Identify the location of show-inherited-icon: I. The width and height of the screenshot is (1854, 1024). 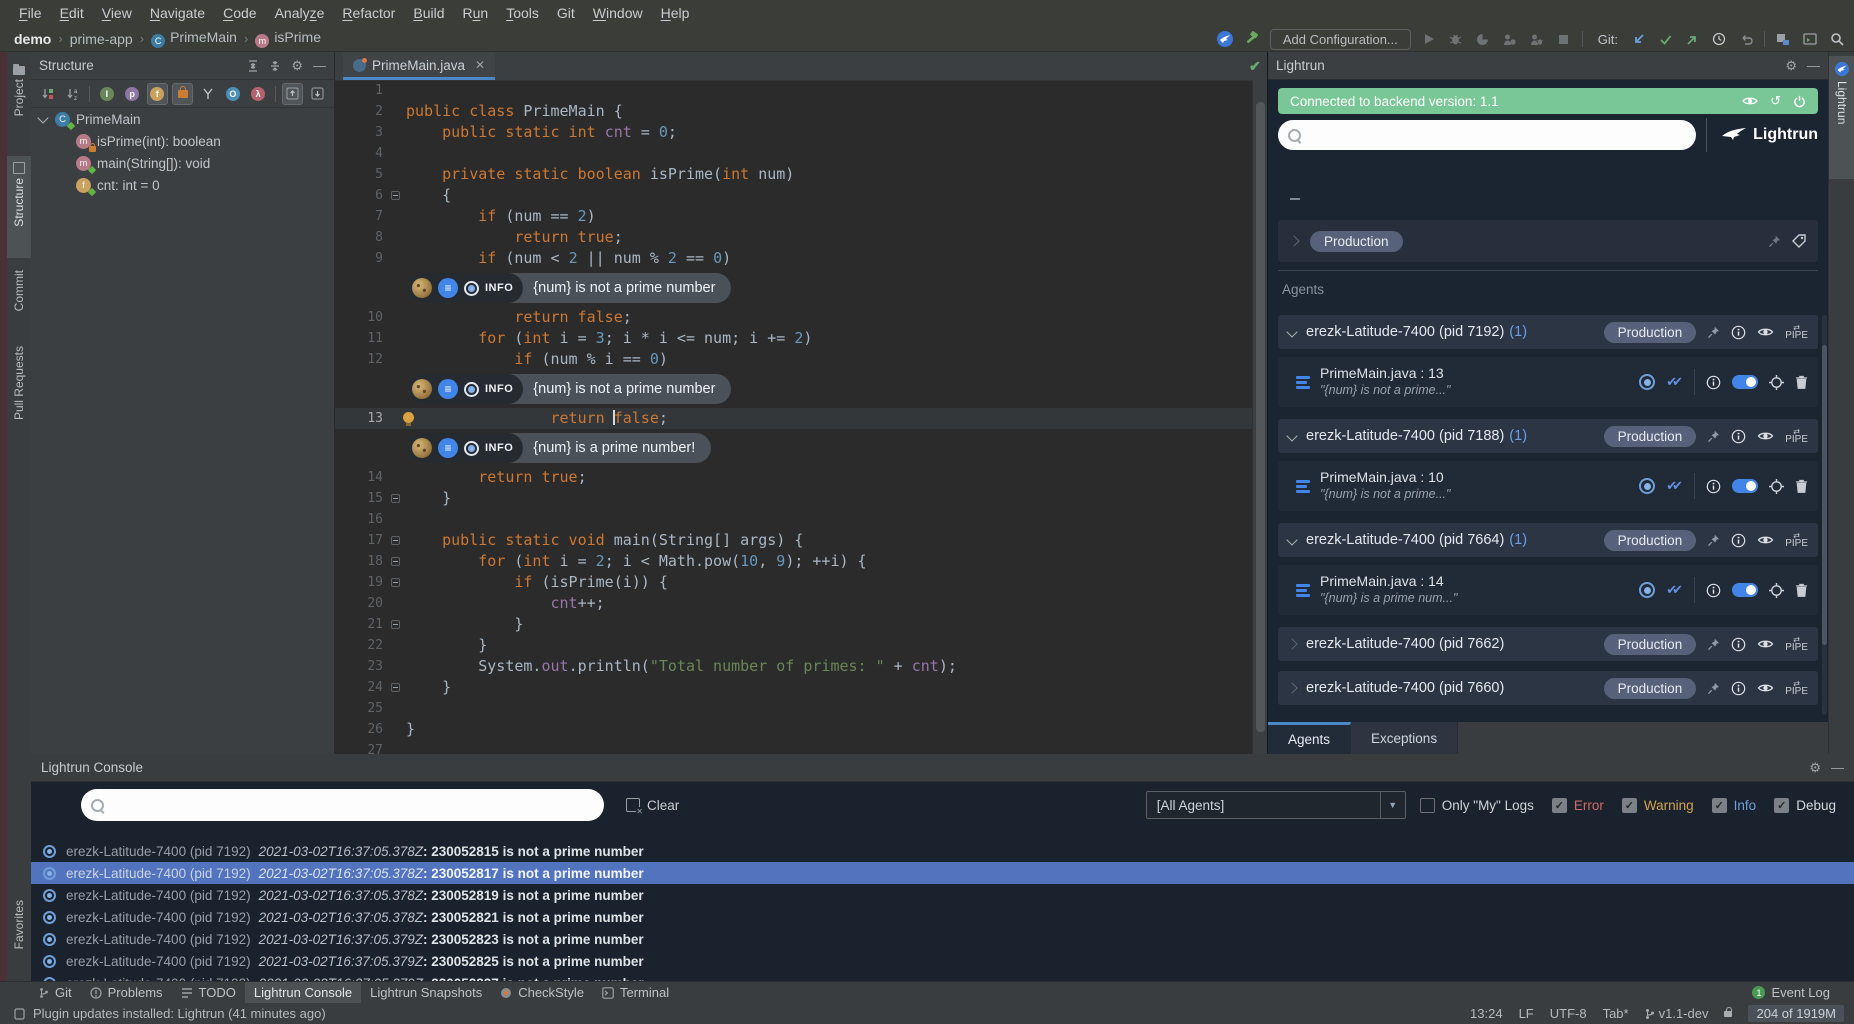
(106, 94).